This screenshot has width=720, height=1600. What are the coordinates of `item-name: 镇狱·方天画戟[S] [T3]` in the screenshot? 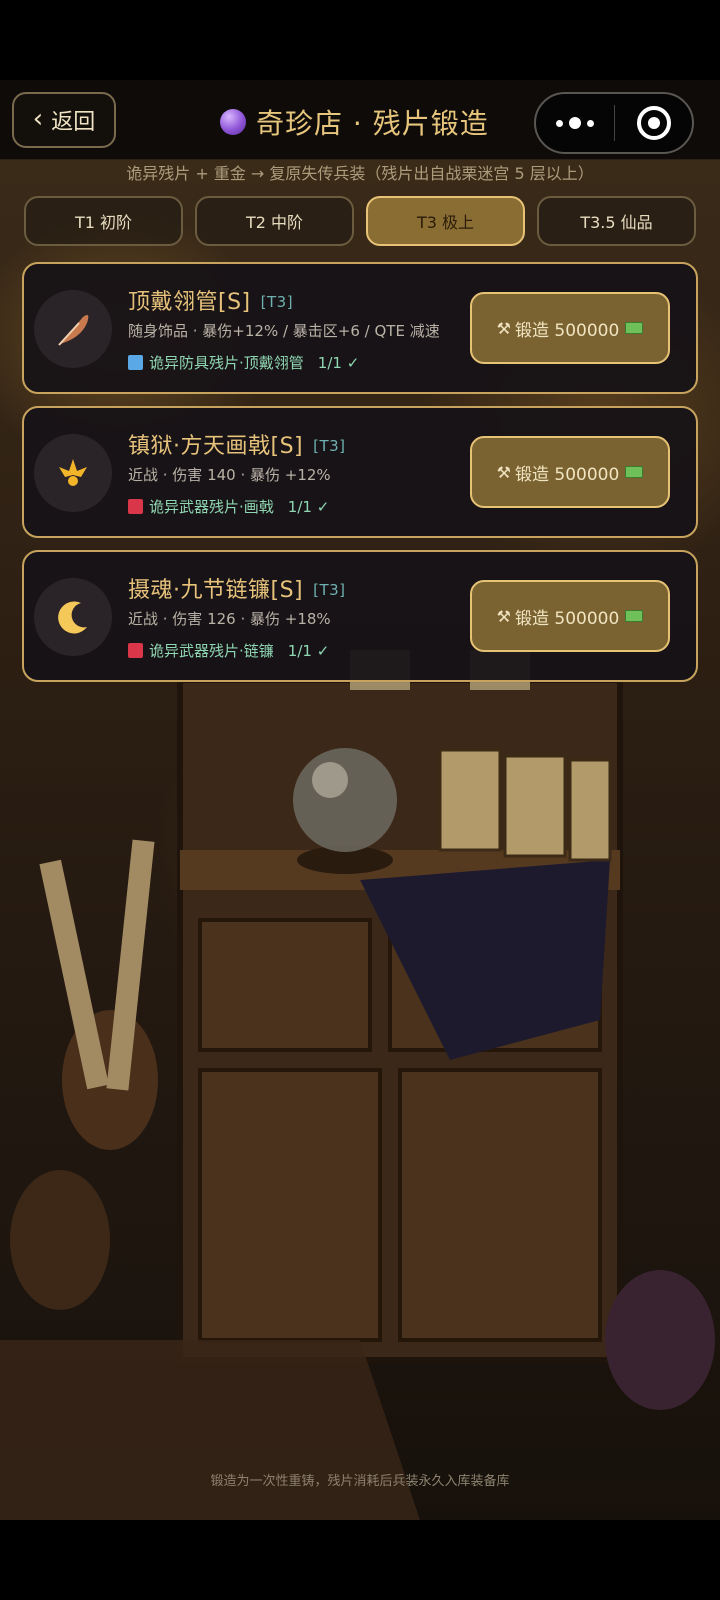 It's located at (237, 444).